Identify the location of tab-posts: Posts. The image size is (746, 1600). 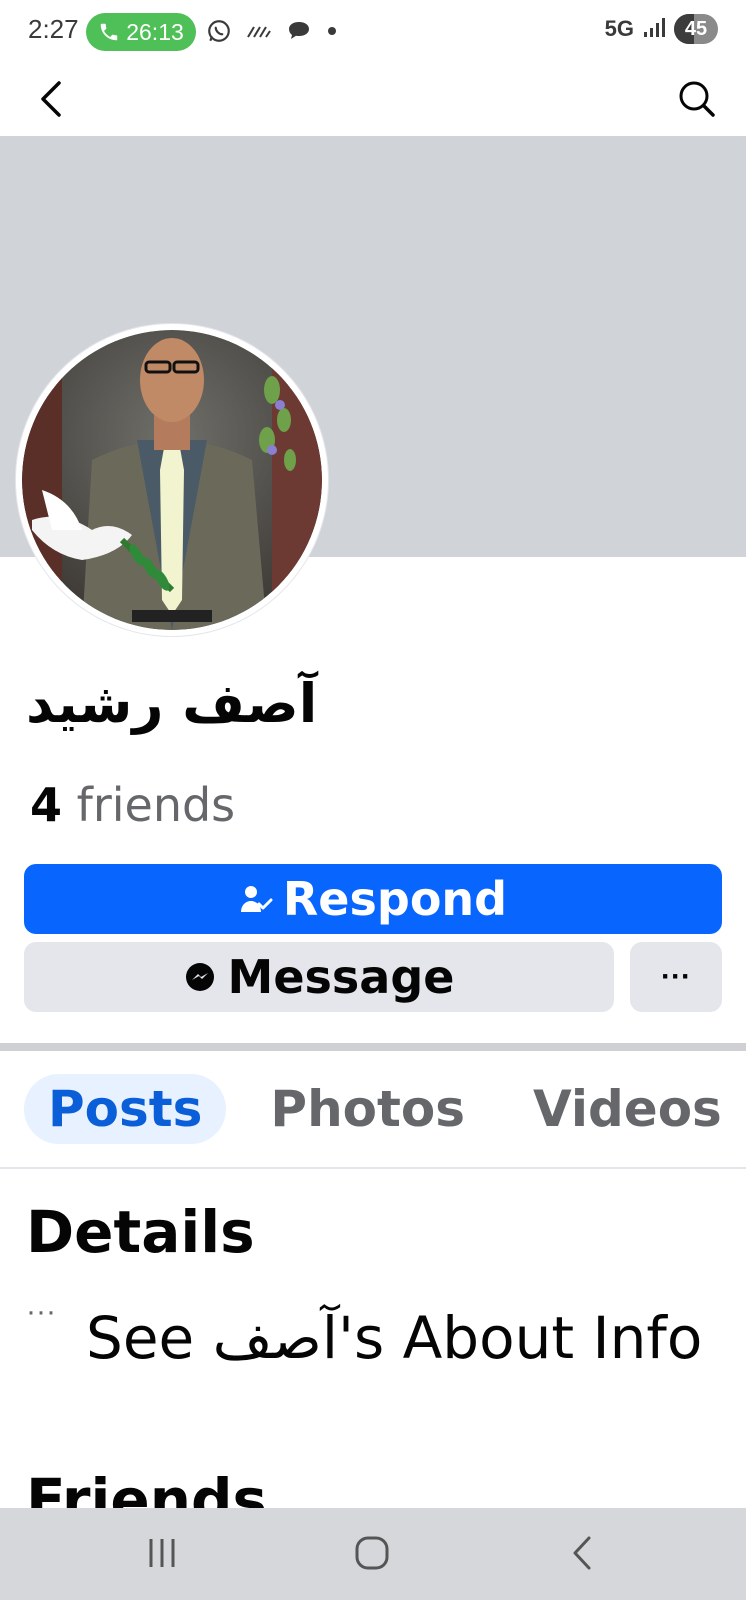
(125, 1109).